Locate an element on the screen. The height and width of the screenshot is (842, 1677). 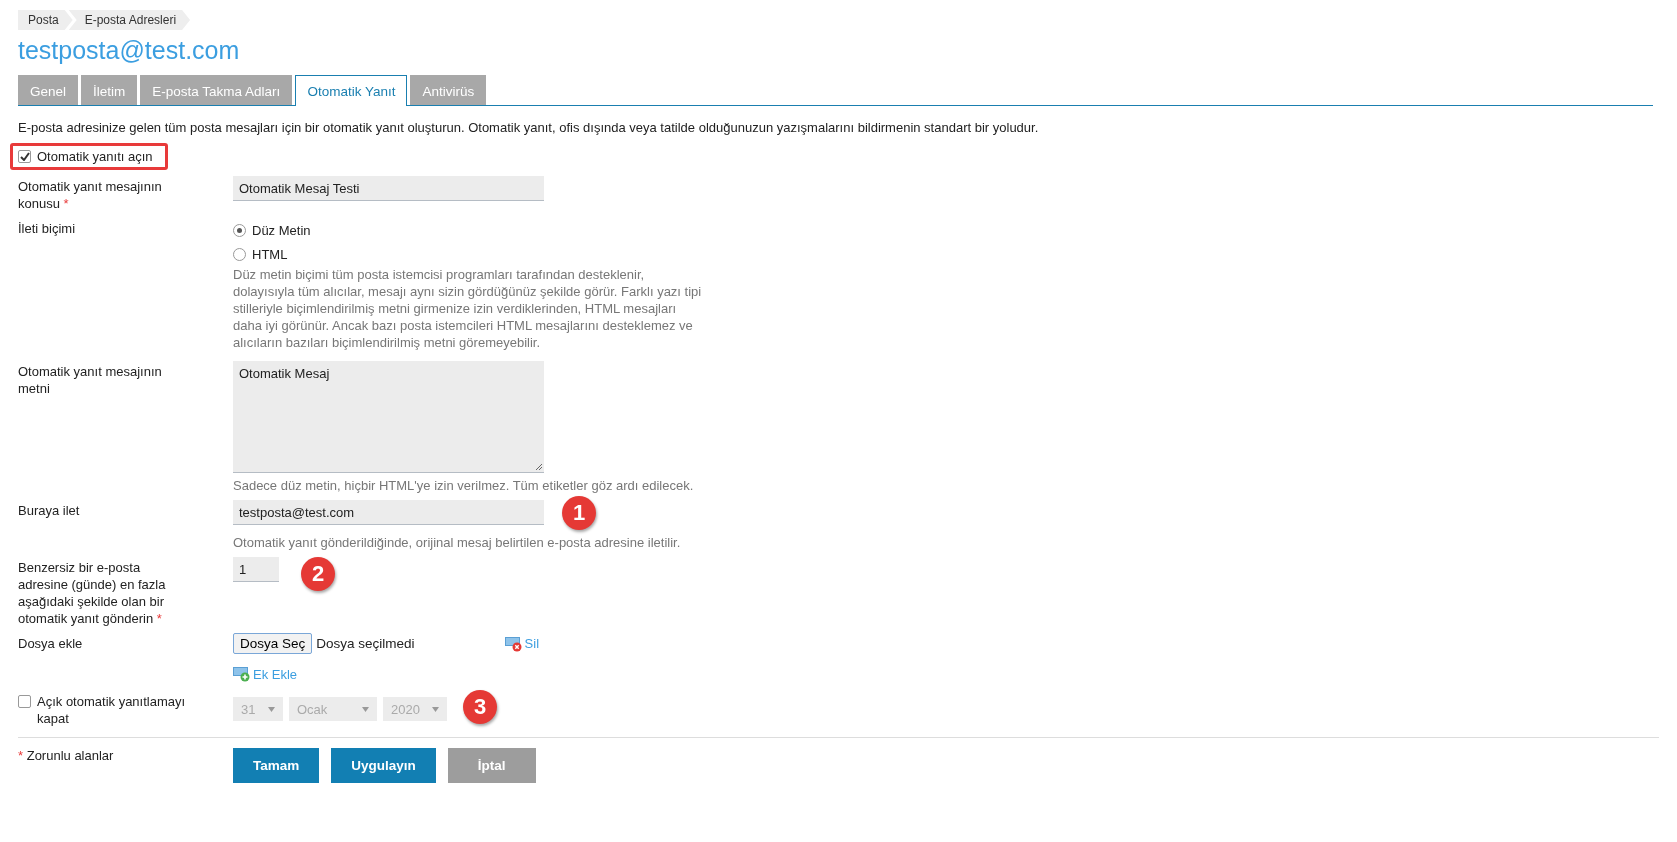
radio-label: HTML is located at coordinates (270, 254).